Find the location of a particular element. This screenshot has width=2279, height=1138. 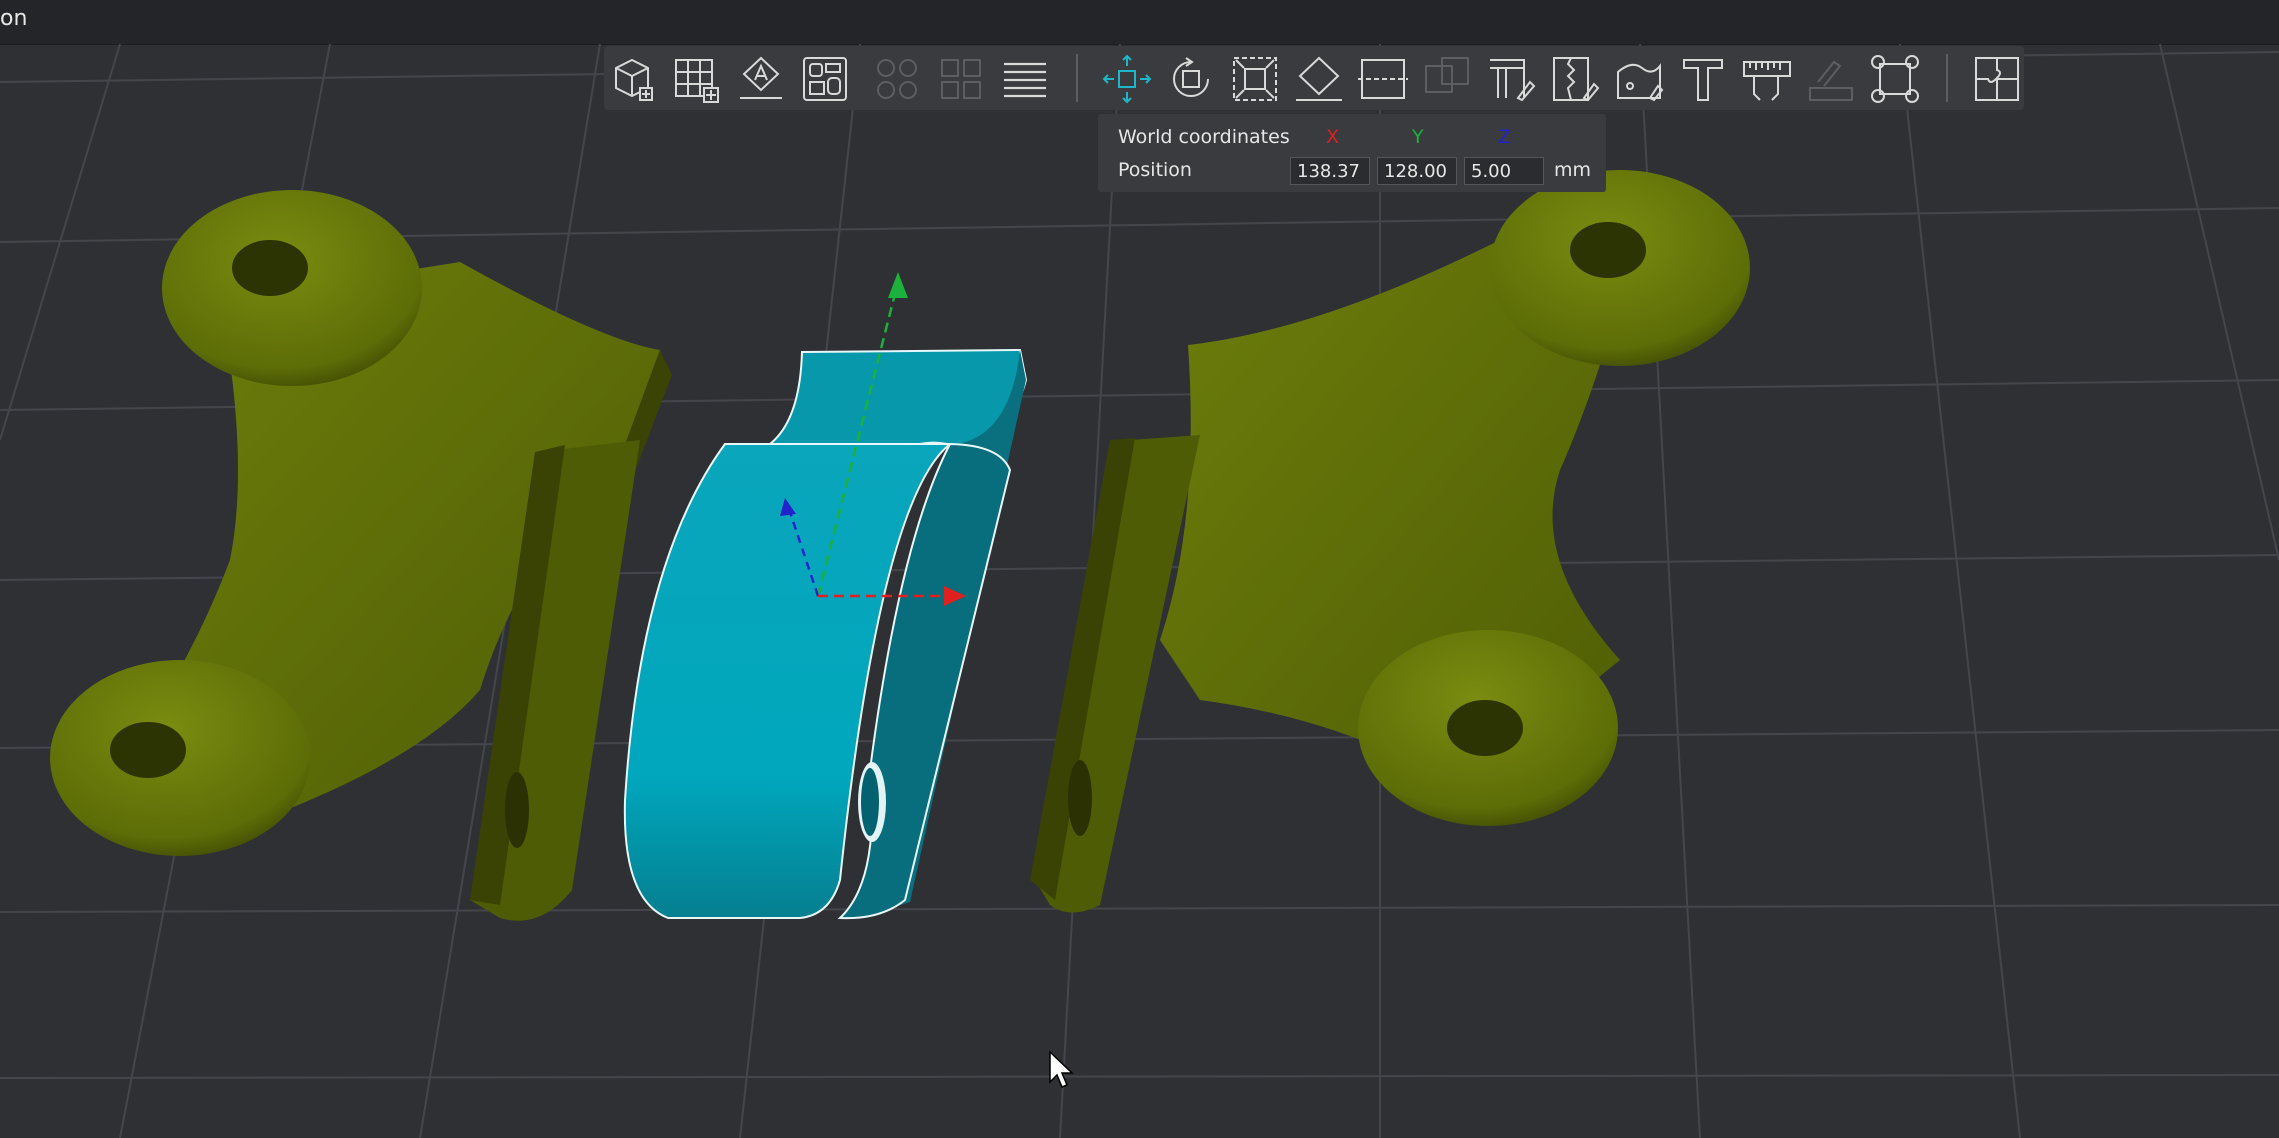

mesh-boolean-button is located at coordinates (1447, 79).